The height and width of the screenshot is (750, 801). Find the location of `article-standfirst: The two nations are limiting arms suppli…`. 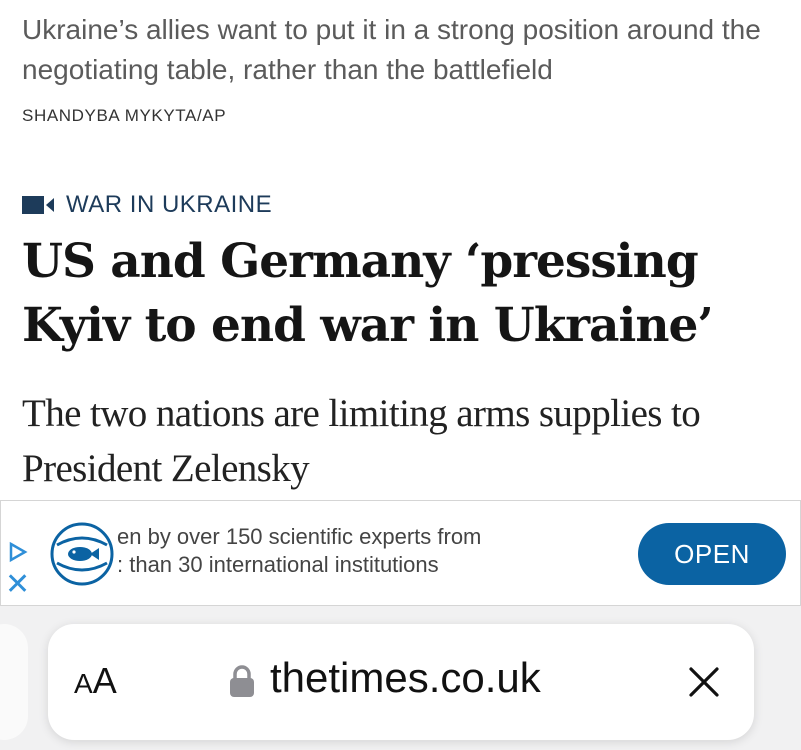

article-standfirst: The two nations are limiting arms suppli… is located at coordinates (361, 441).